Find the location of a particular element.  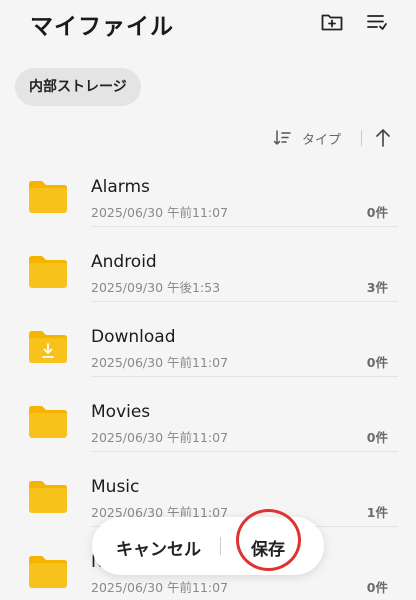

item-count: 1件 is located at coordinates (377, 512).